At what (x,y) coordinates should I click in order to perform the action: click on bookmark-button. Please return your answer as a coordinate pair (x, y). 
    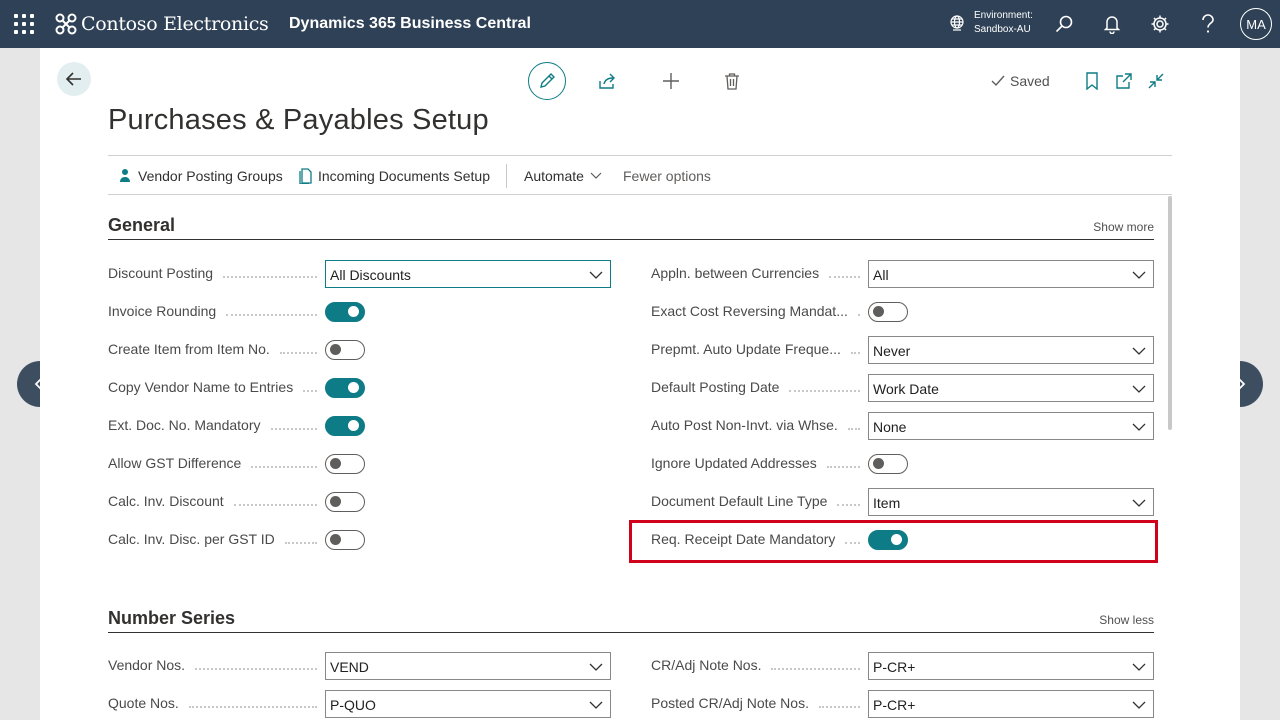
    Looking at the image, I should click on (1092, 81).